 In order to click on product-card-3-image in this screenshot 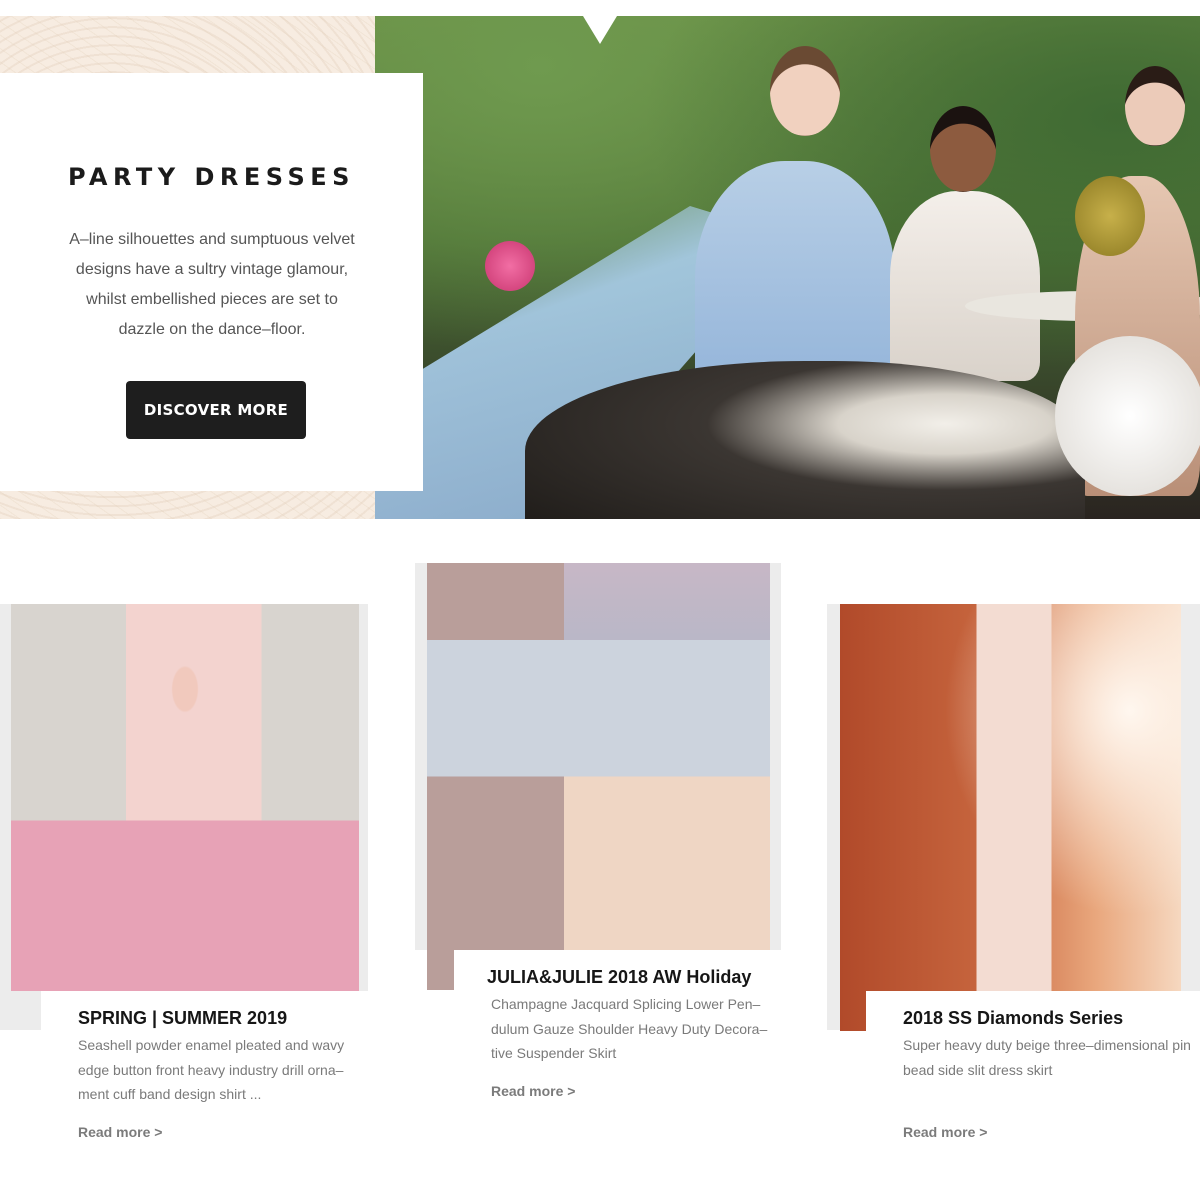, I will do `click(1010, 817)`.